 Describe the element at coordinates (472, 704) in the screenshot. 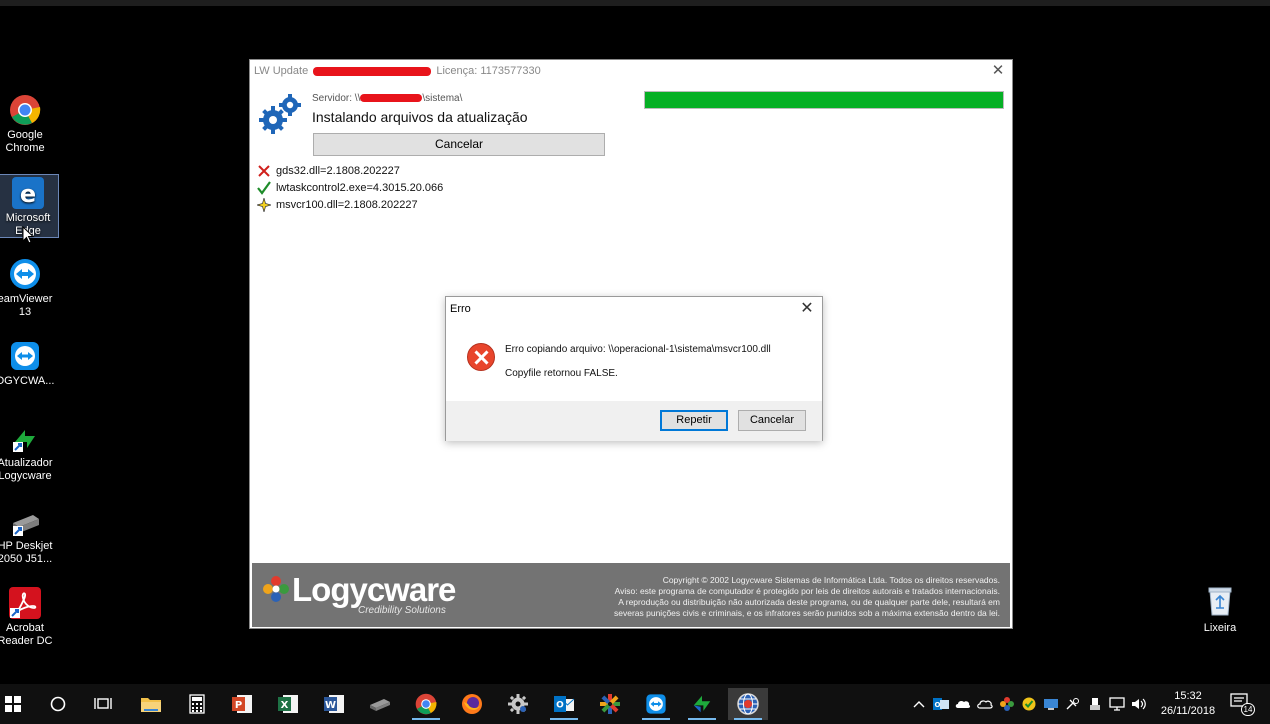

I see `taskbar-firefox` at that location.